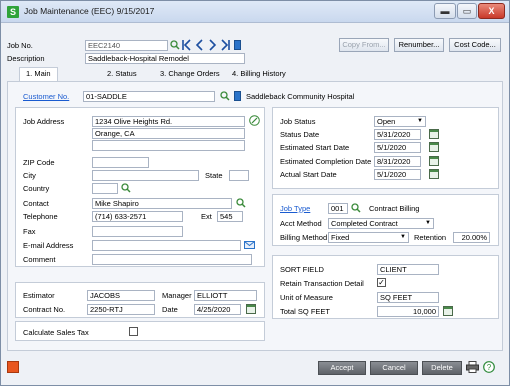  Describe the element at coordinates (322, 283) in the screenshot. I see `retain-transaction-label: Retain Transaction Detail` at that location.